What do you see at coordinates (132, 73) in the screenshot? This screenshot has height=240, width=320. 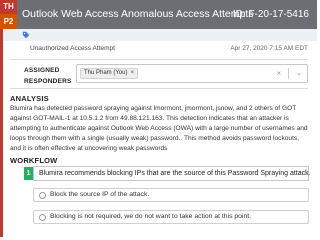 I see `remove-responder-icon: ×` at bounding box center [132, 73].